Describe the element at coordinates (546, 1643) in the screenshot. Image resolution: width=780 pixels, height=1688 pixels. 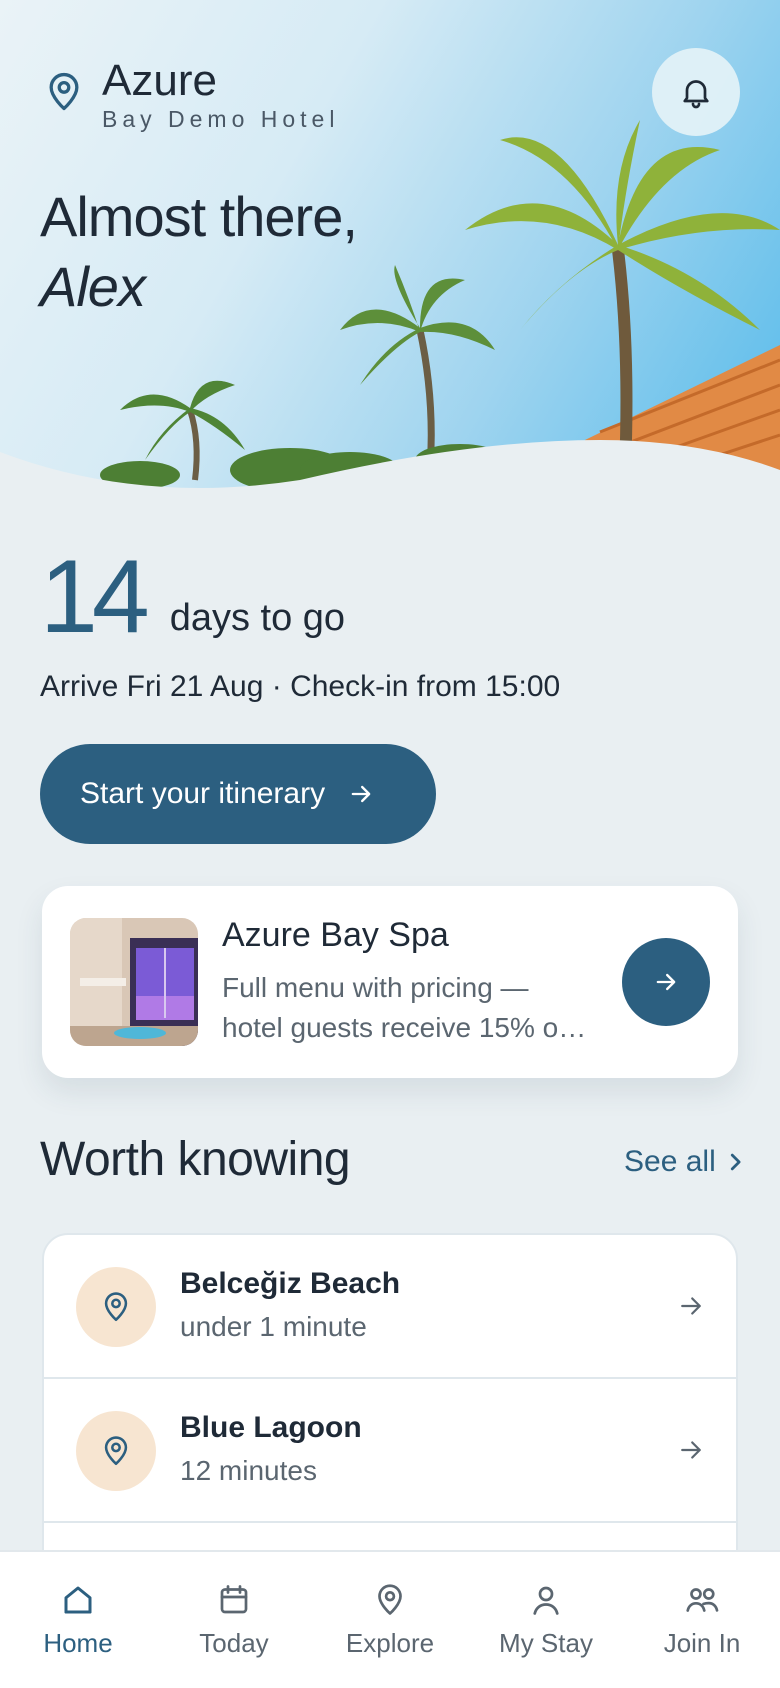
I see `tab-label: My Stay` at that location.